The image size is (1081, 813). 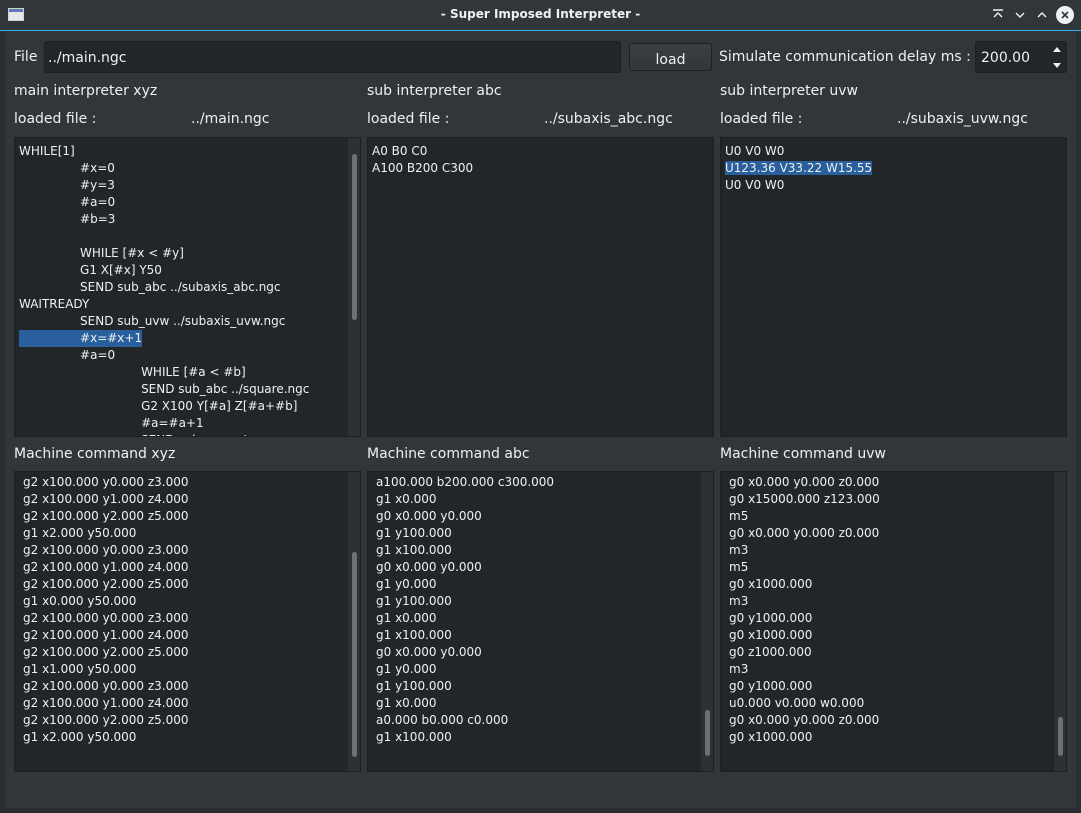 What do you see at coordinates (442, 720) in the screenshot?
I see `code-line-text: a0.000 b0.000 c0.000` at bounding box center [442, 720].